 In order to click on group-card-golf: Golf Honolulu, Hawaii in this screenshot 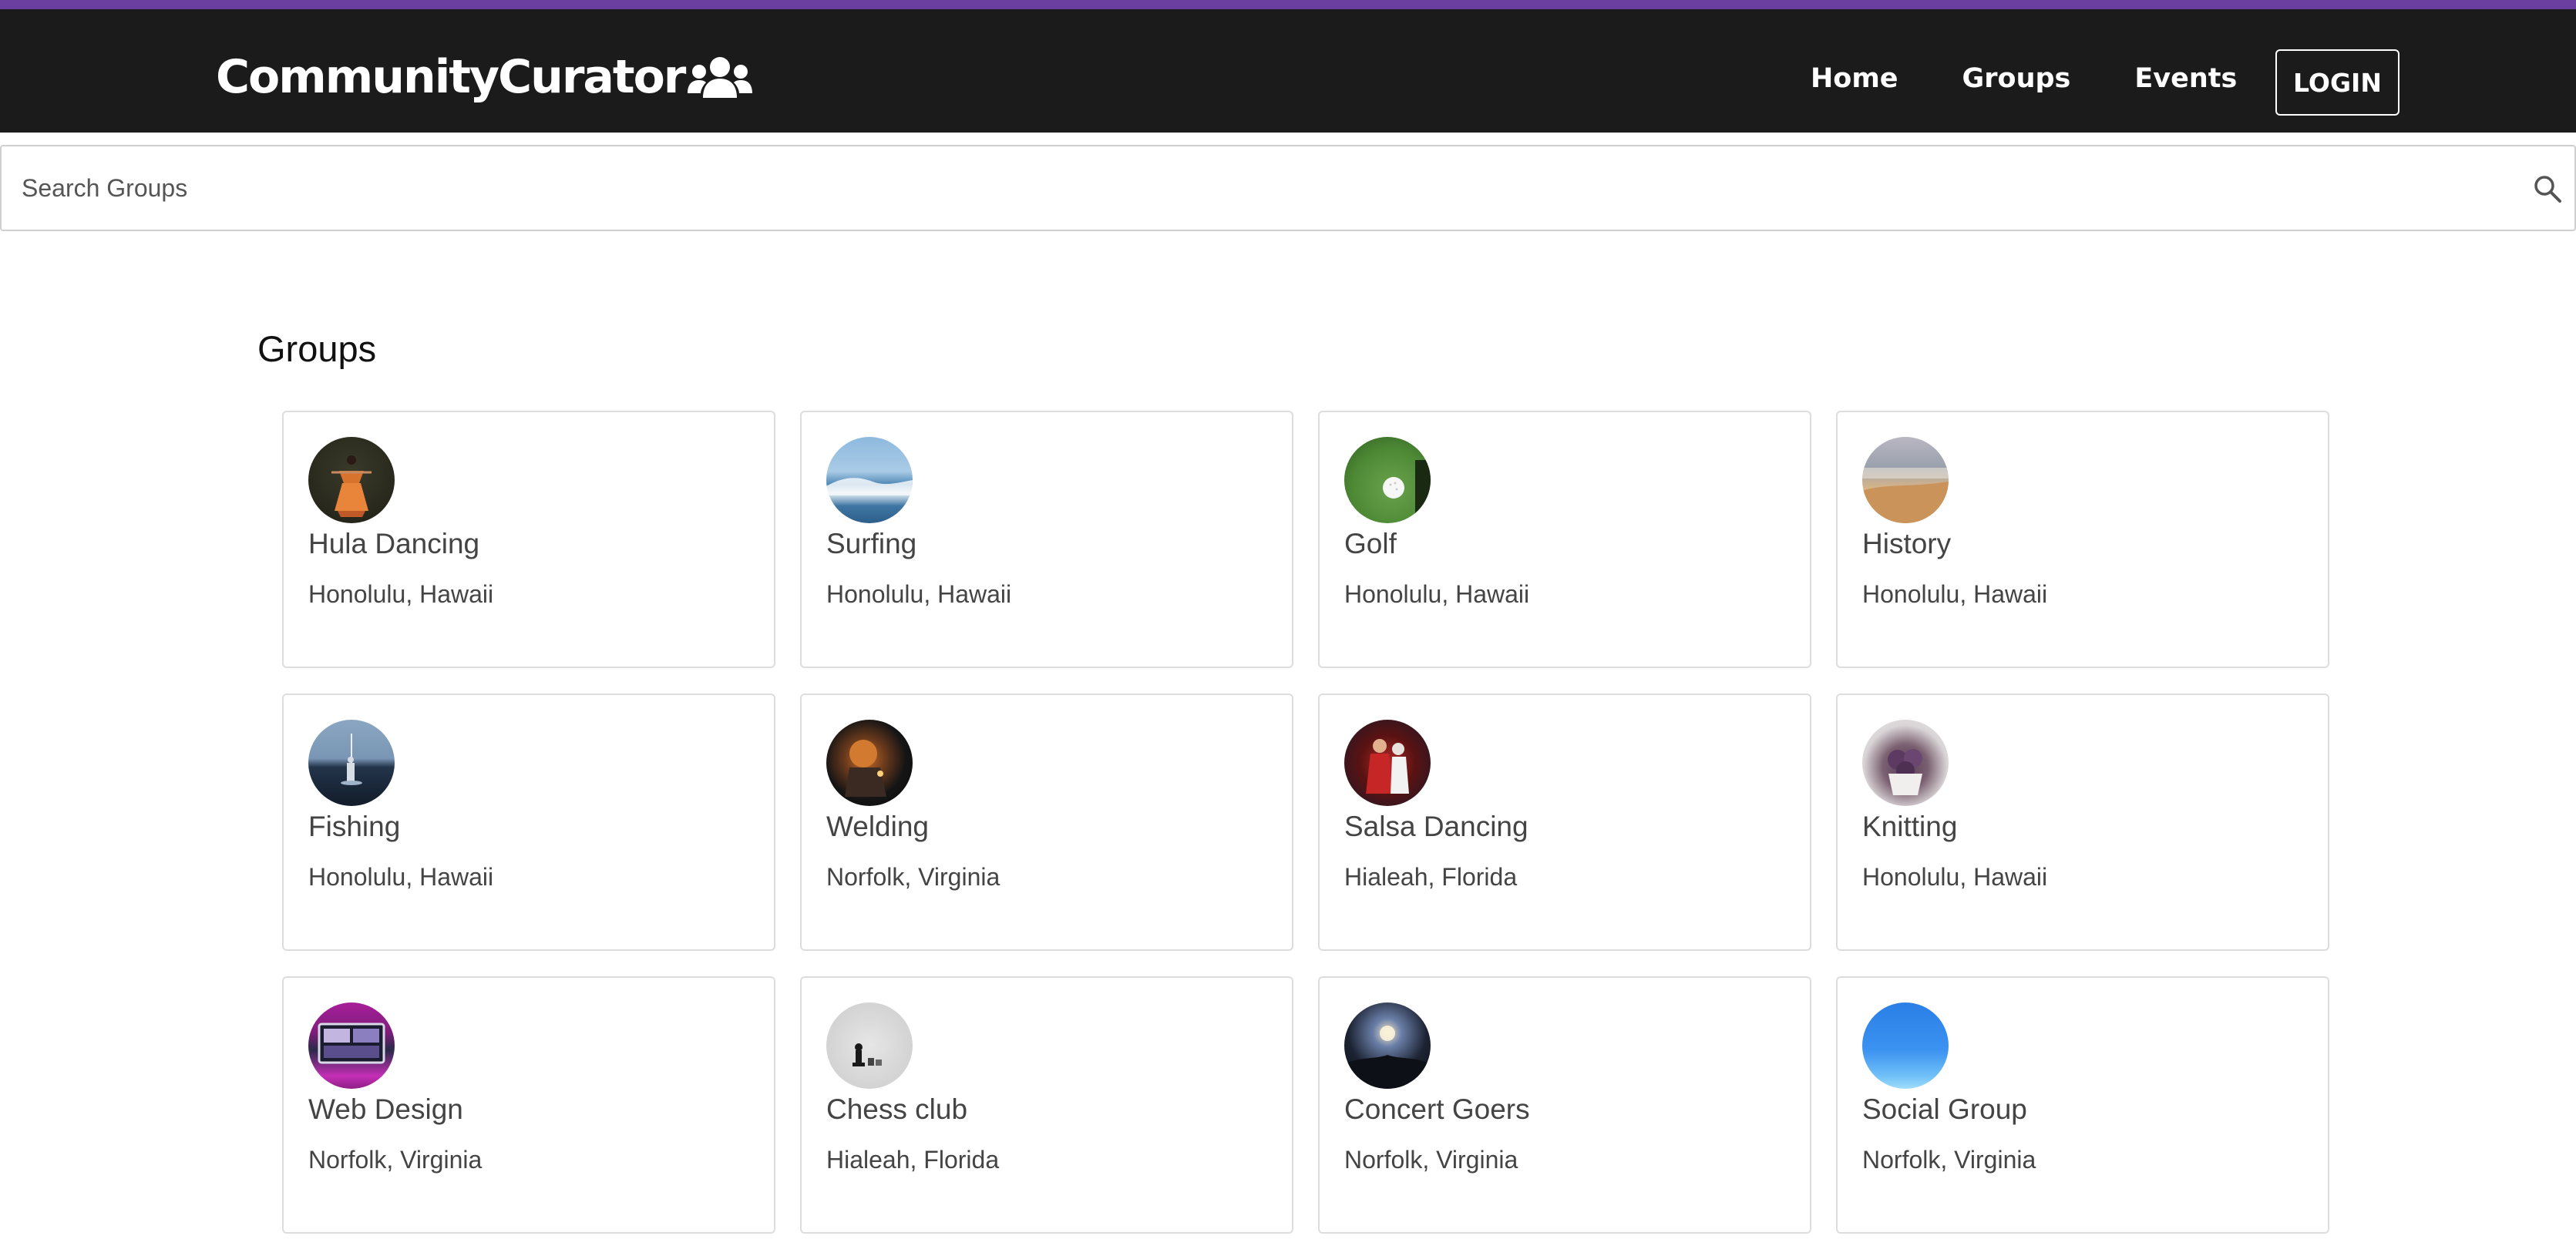, I will do `click(1564, 539)`.